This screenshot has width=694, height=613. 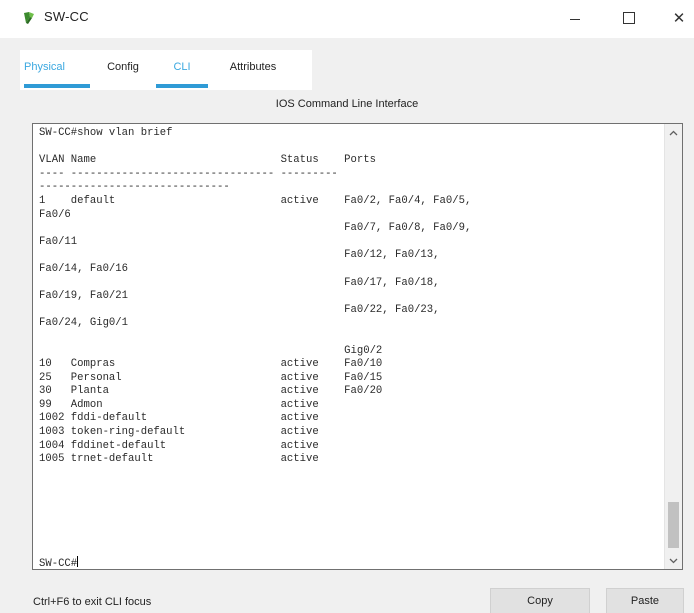 I want to click on close-button: ✕, so click(x=679, y=18).